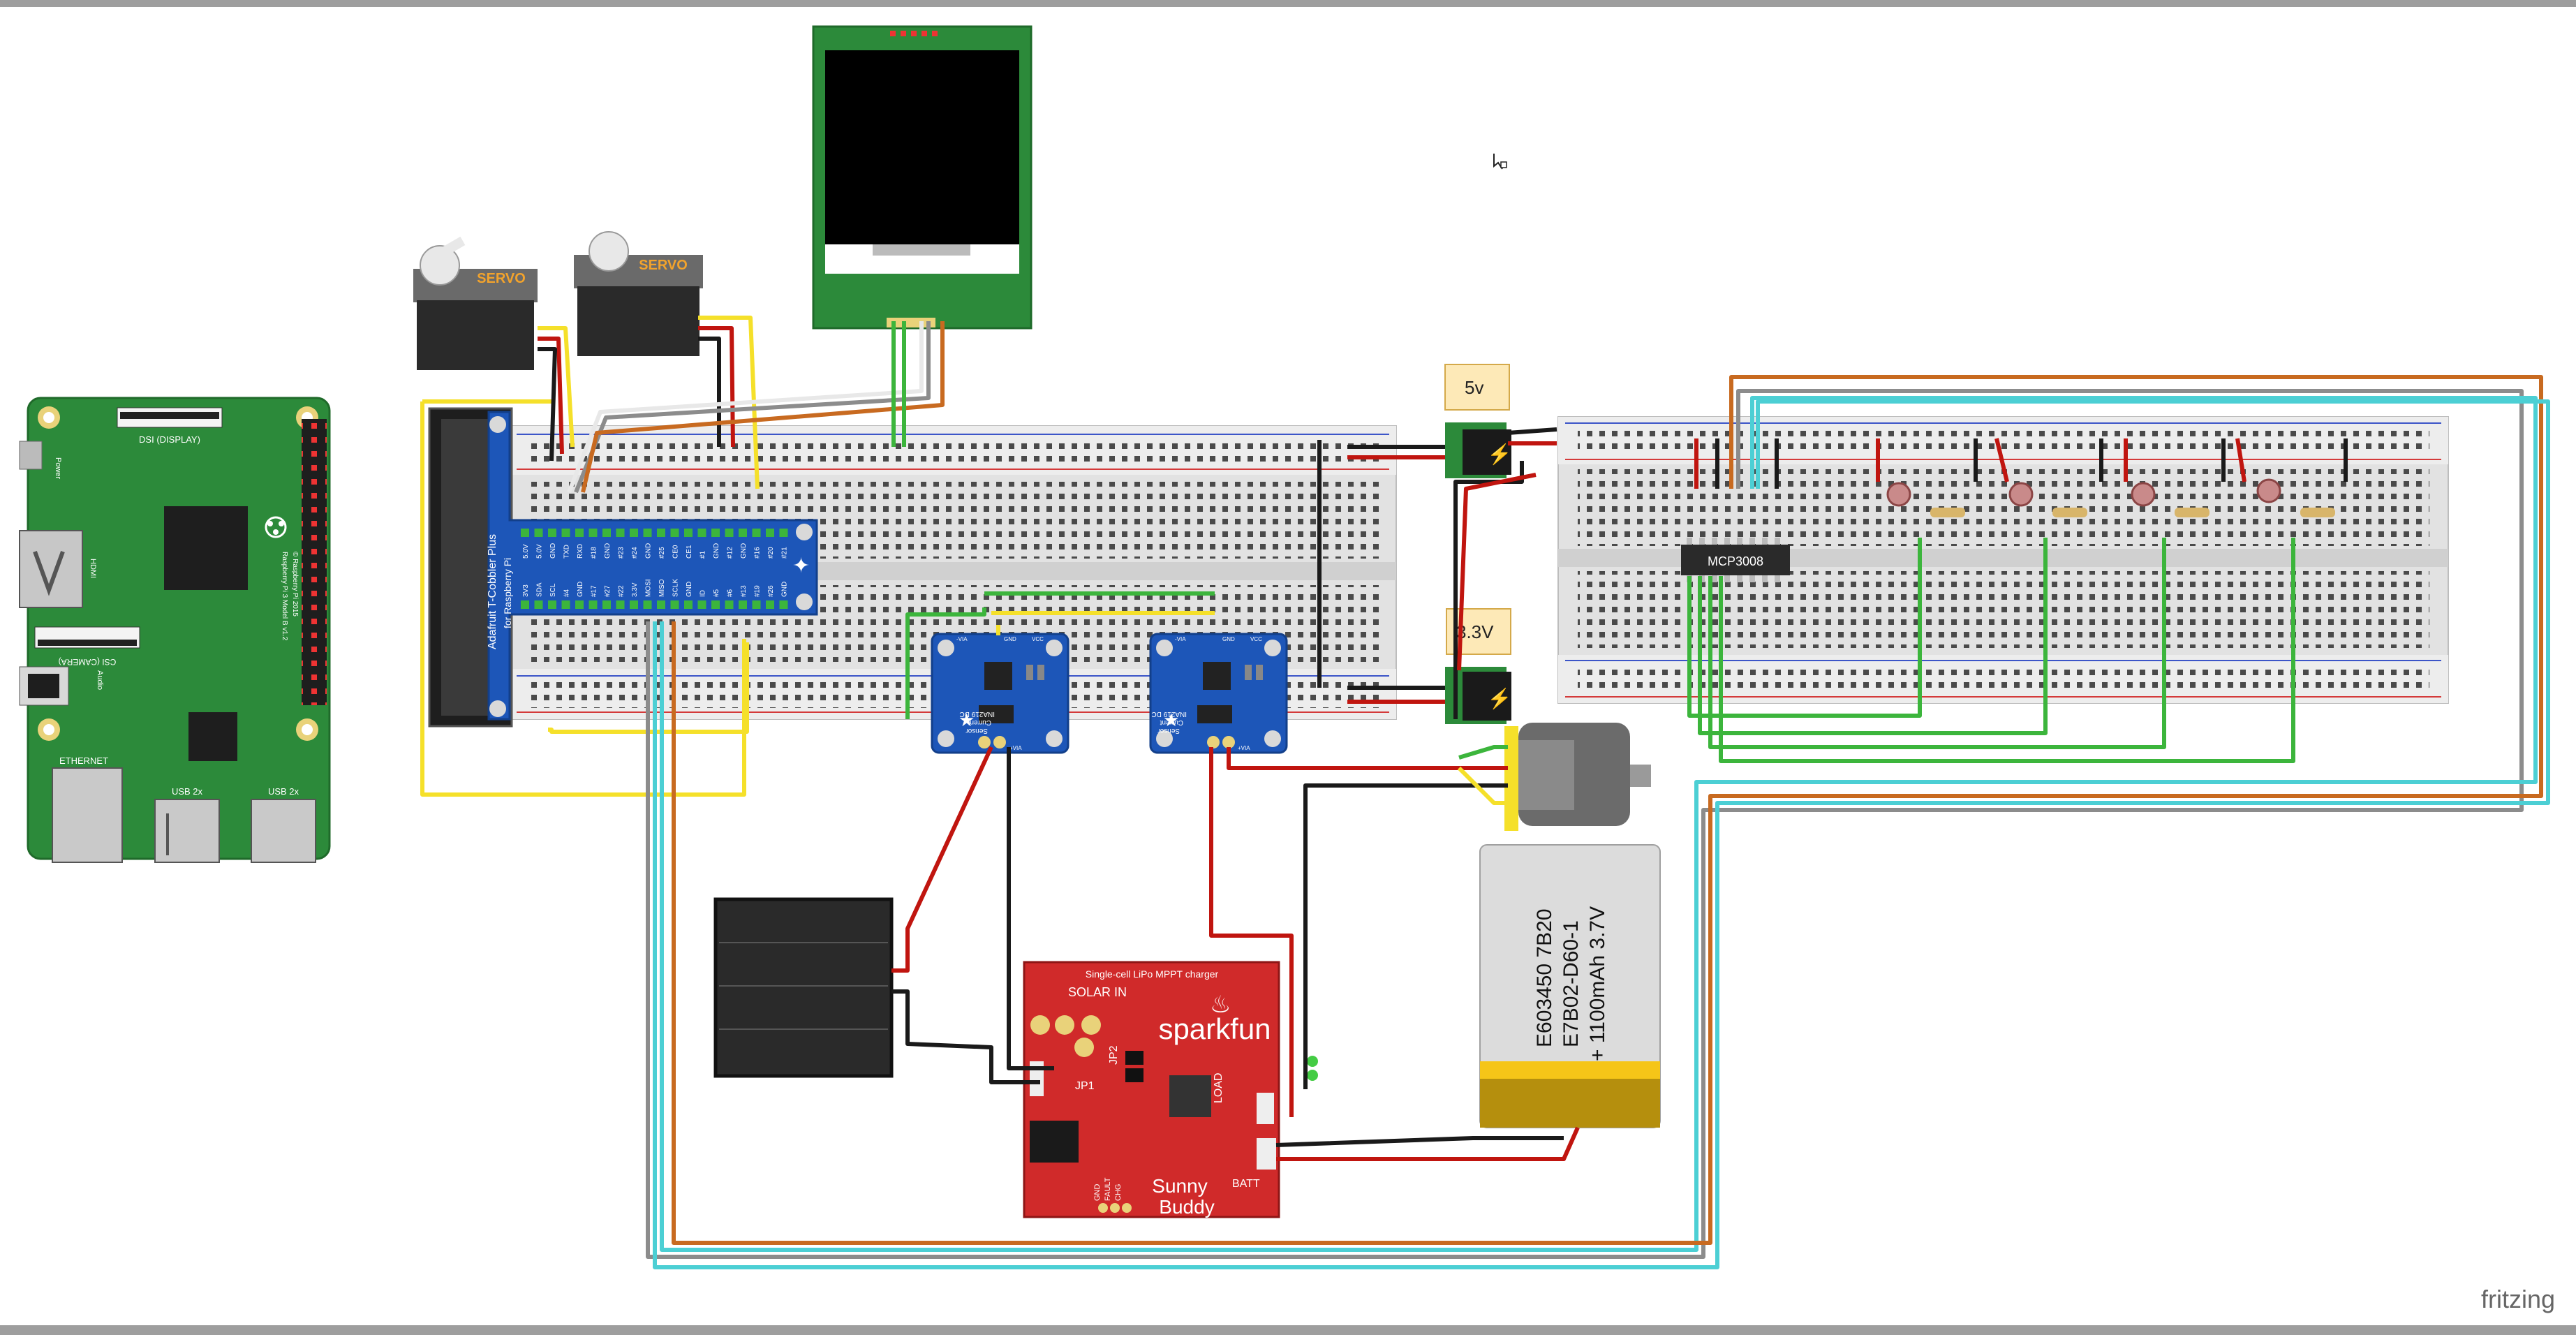  I want to click on cobbler-pin-label: SCLK, so click(676, 588).